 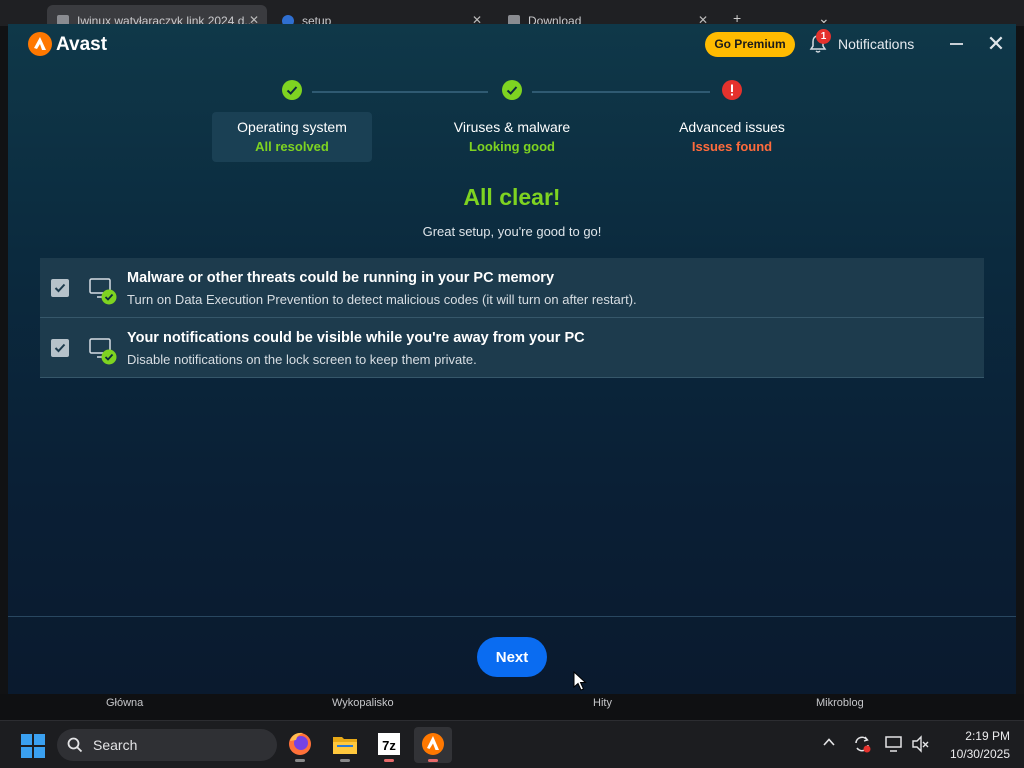 I want to click on taskbar: Search 7z 2:19 PM 10/30/2025, so click(x=512, y=744).